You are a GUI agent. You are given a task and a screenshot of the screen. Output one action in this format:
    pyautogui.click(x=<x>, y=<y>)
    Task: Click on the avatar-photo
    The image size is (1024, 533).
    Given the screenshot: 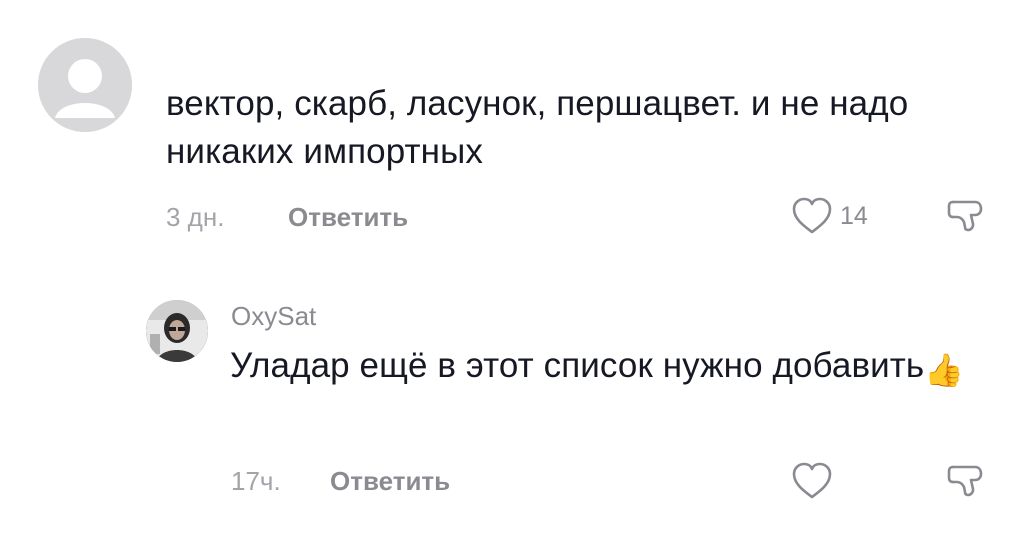 What is the action you would take?
    pyautogui.click(x=177, y=331)
    